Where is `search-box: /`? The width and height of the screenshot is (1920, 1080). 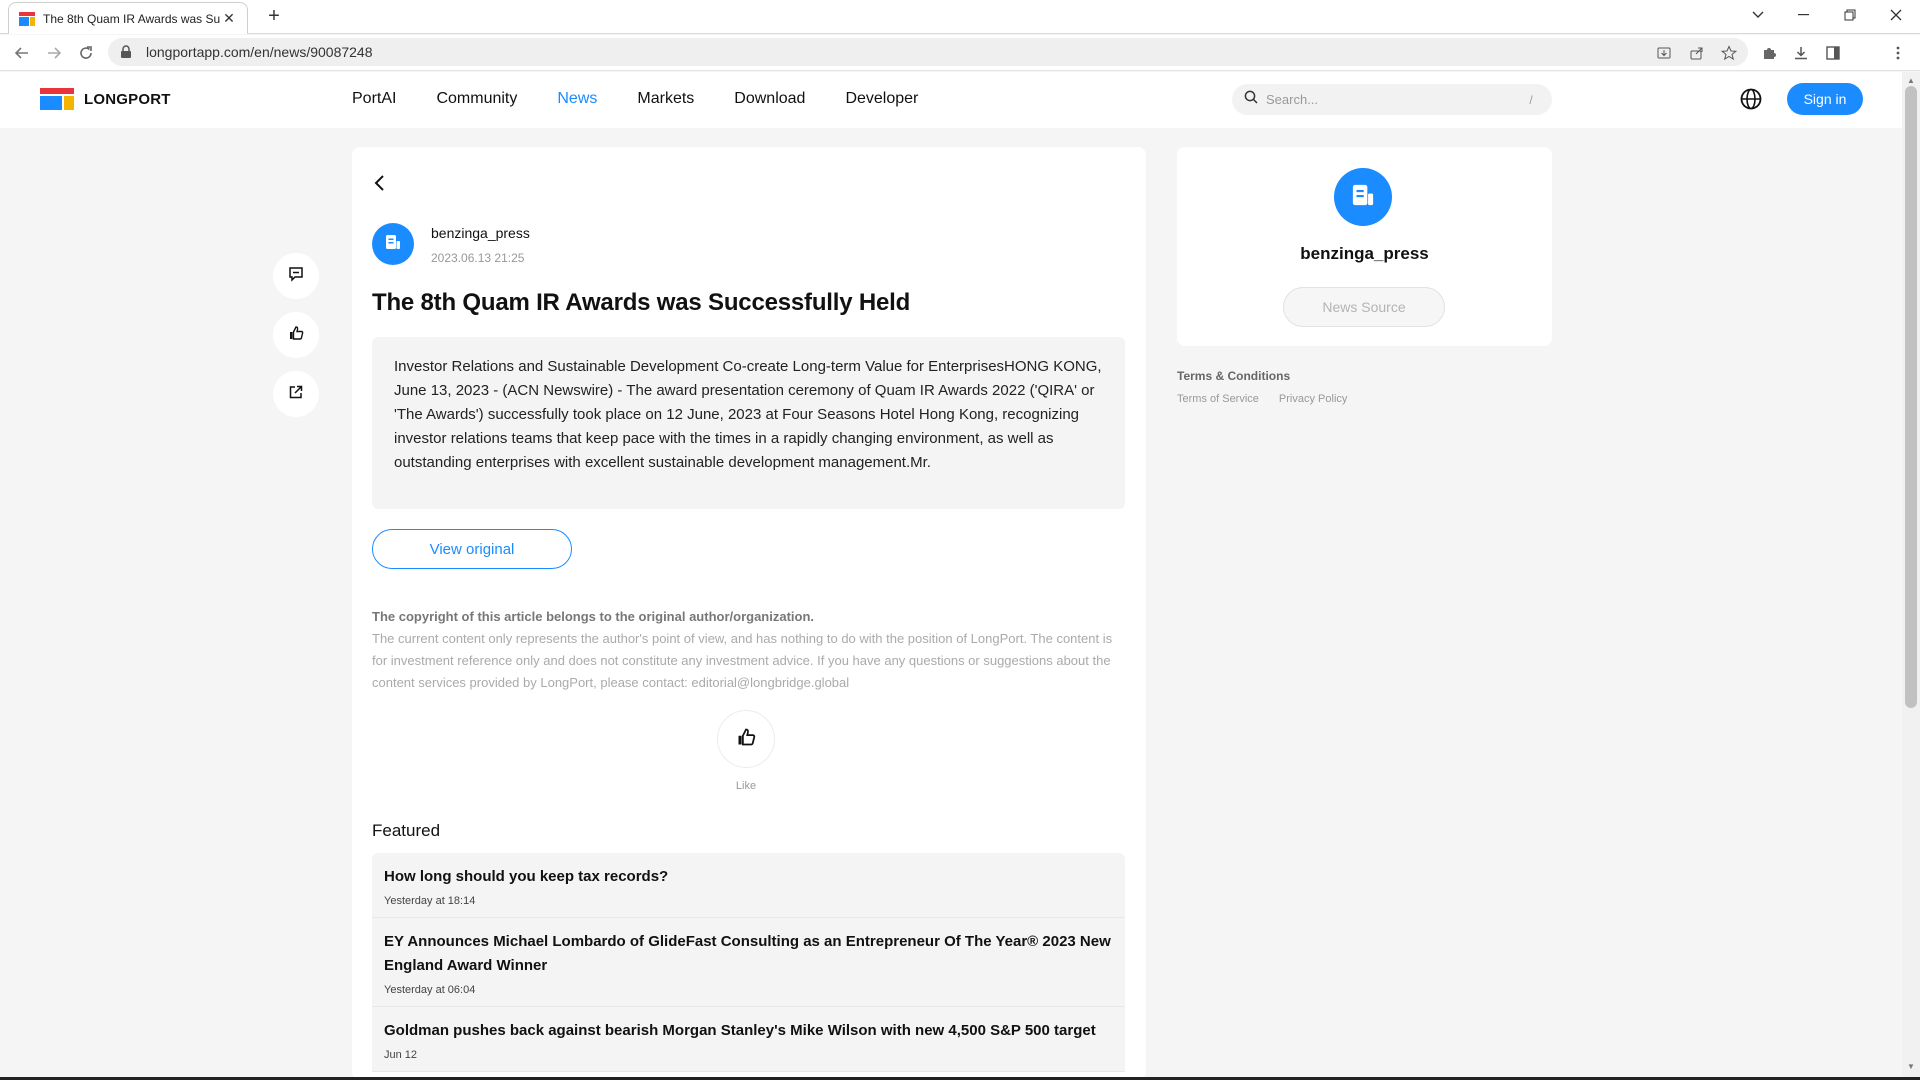 search-box: / is located at coordinates (1392, 99).